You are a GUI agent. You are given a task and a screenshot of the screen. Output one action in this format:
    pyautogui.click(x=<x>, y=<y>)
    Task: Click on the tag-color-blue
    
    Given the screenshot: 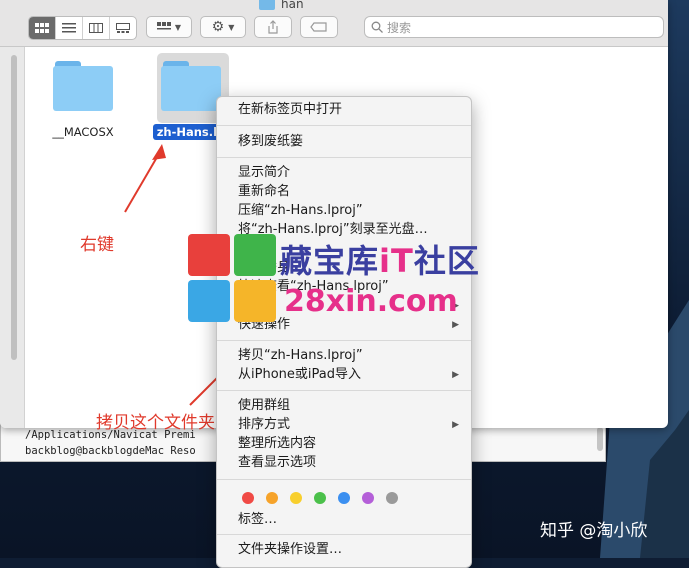 What is the action you would take?
    pyautogui.click(x=344, y=498)
    